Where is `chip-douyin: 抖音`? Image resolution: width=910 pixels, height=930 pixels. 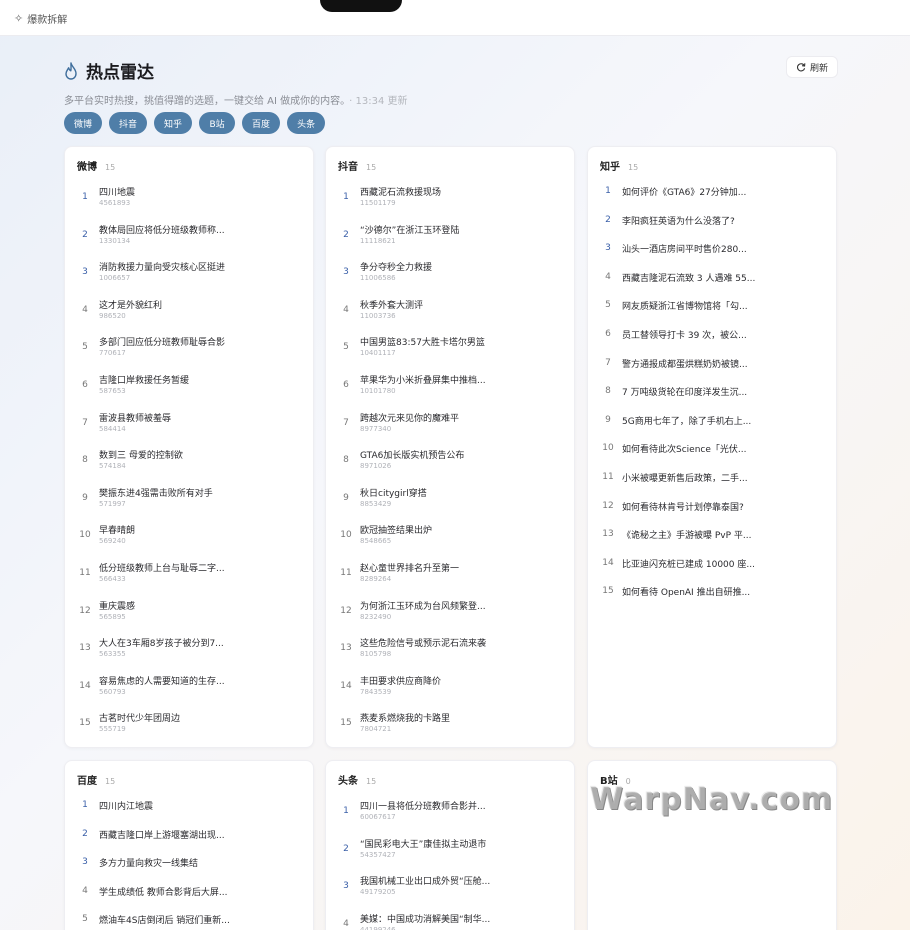 chip-douyin: 抖音 is located at coordinates (128, 123).